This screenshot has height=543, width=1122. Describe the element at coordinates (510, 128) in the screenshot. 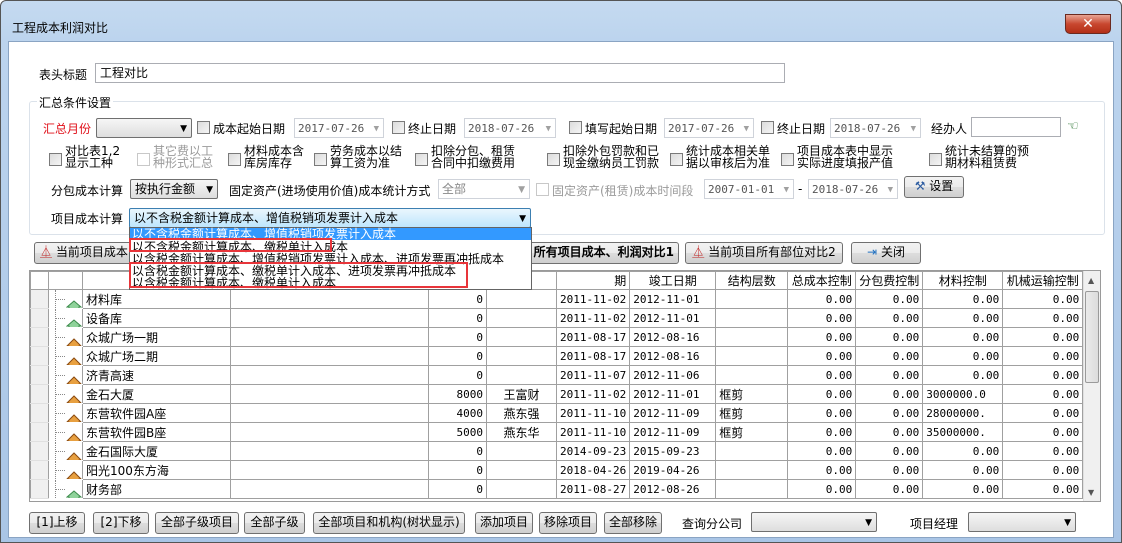

I see `cost-end-date: 2018-07-26 ▼` at that location.